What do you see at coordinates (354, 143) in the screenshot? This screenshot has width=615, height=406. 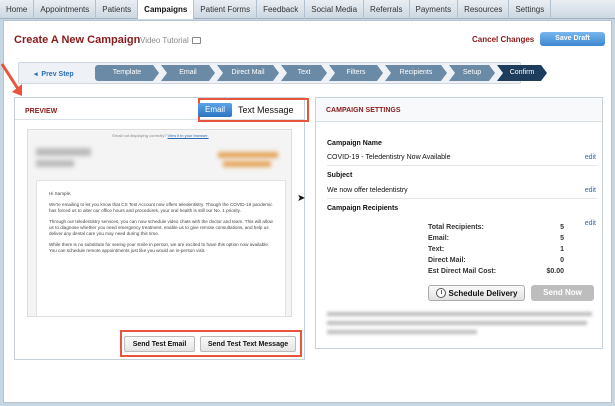 I see `campaign-name-label: Campaign Name` at bounding box center [354, 143].